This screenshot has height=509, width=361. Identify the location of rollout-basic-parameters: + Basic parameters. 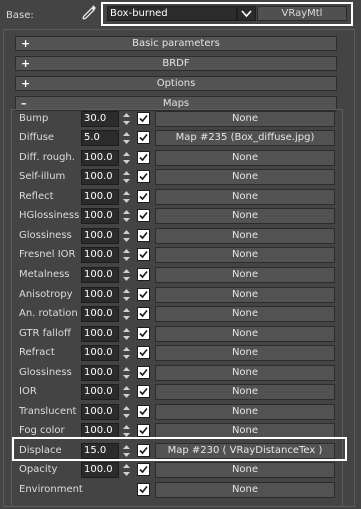
(176, 43).